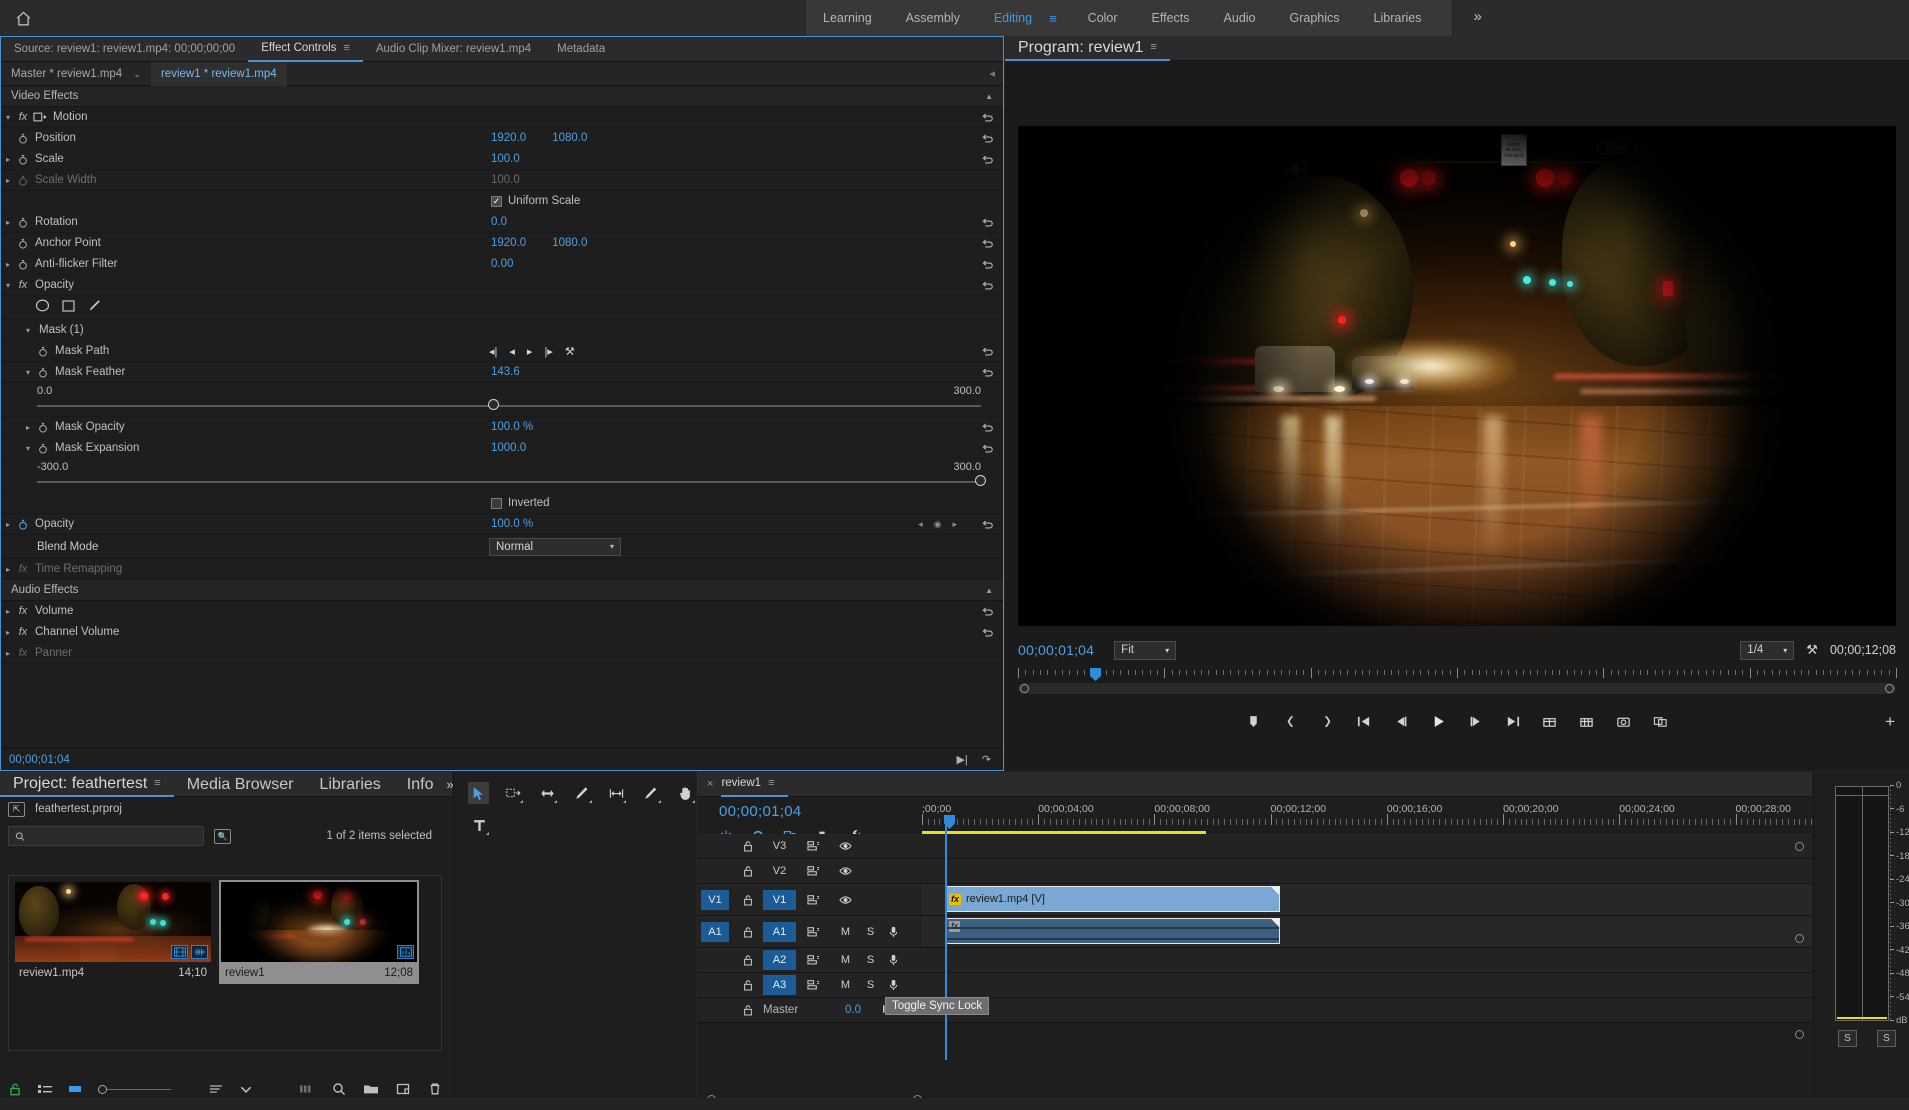 The image size is (1909, 1110). Describe the element at coordinates (779, 985) in the screenshot. I see `track-name-a3: A3` at that location.